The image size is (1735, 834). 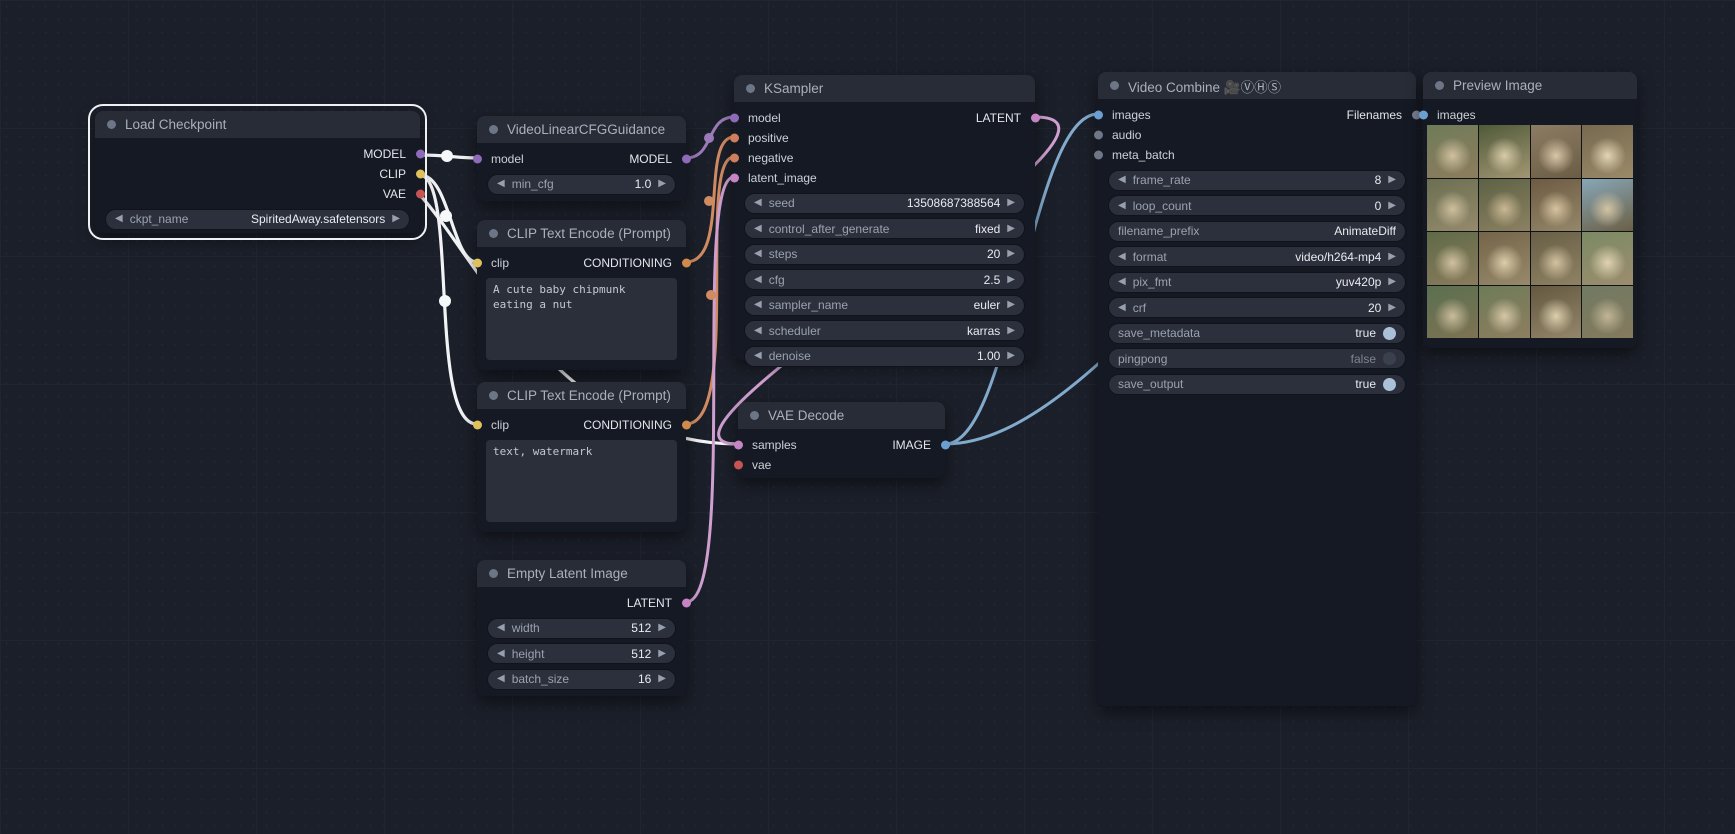 What do you see at coordinates (1098, 155) in the screenshot?
I see `meta-batch-input-dot` at bounding box center [1098, 155].